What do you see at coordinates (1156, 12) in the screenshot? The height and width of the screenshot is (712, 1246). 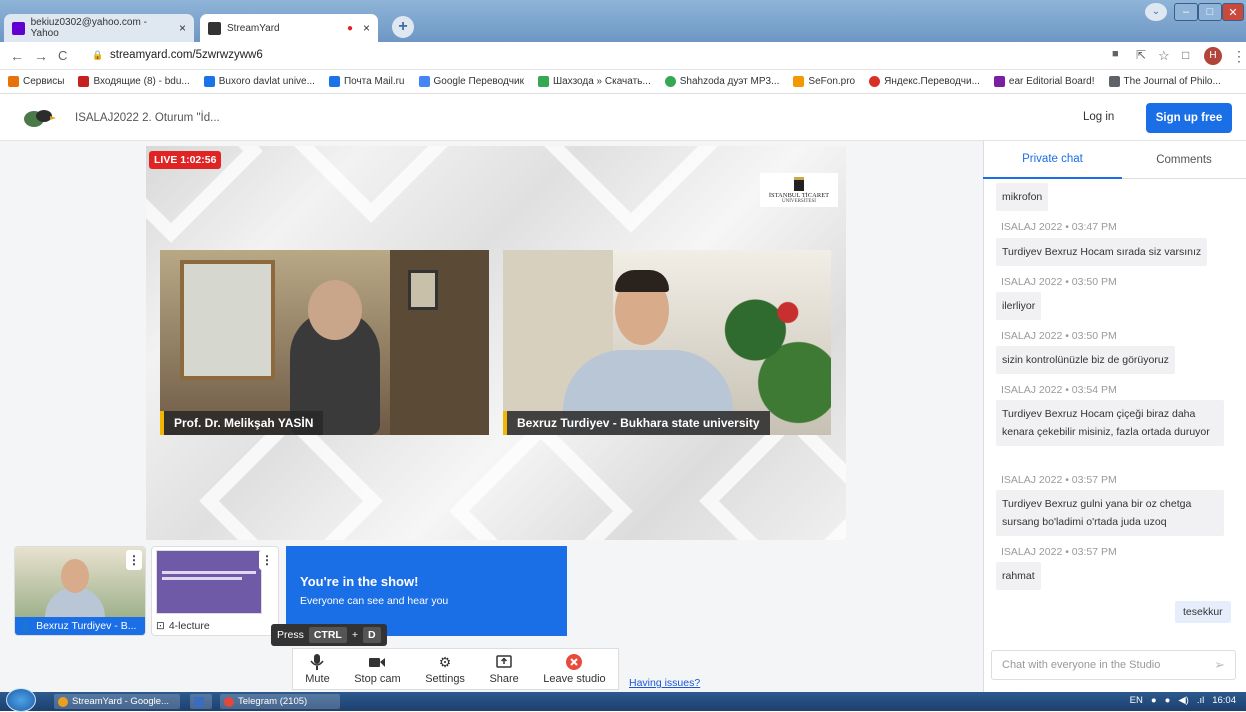 I see `chevron-down-icon: ⌄` at bounding box center [1156, 12].